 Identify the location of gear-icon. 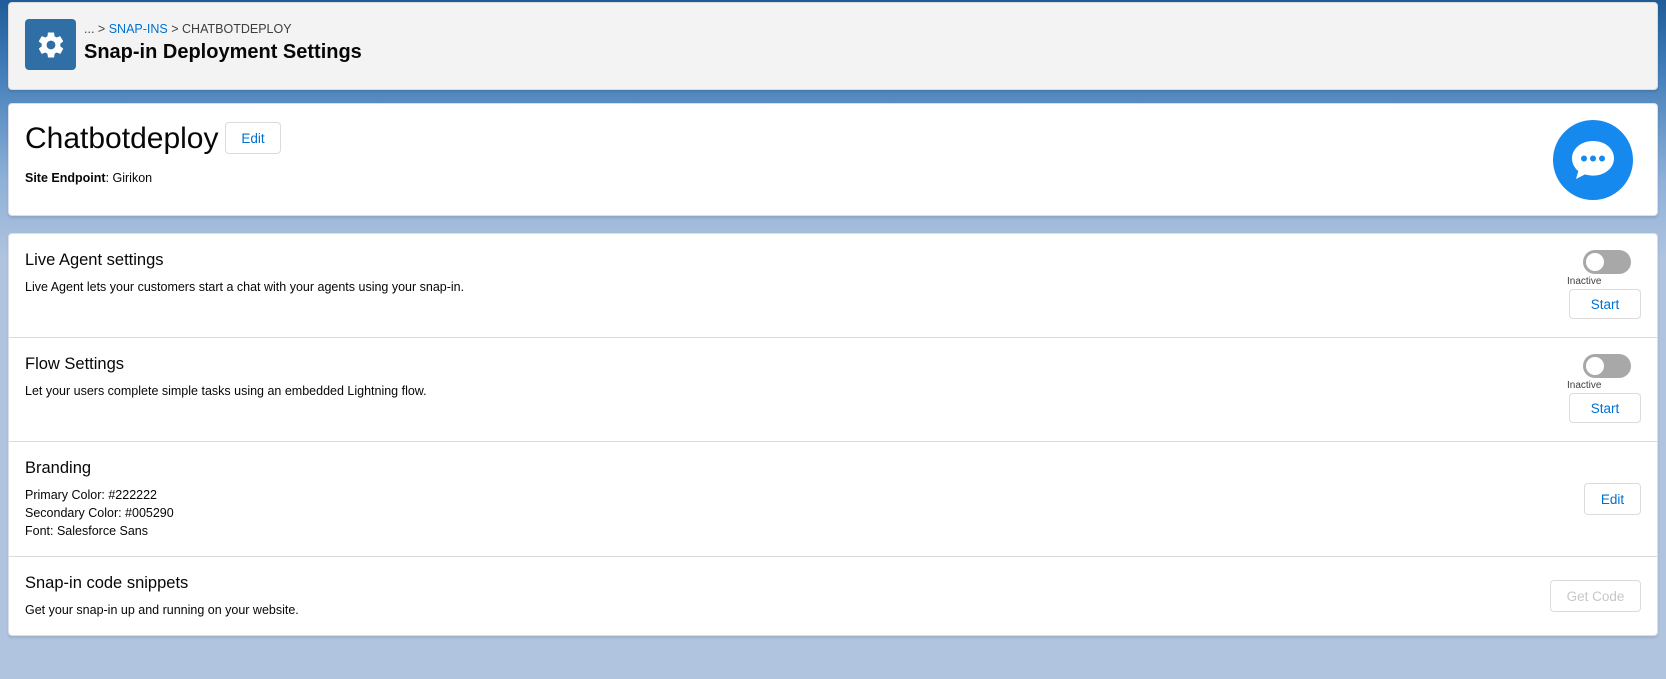
(50, 44).